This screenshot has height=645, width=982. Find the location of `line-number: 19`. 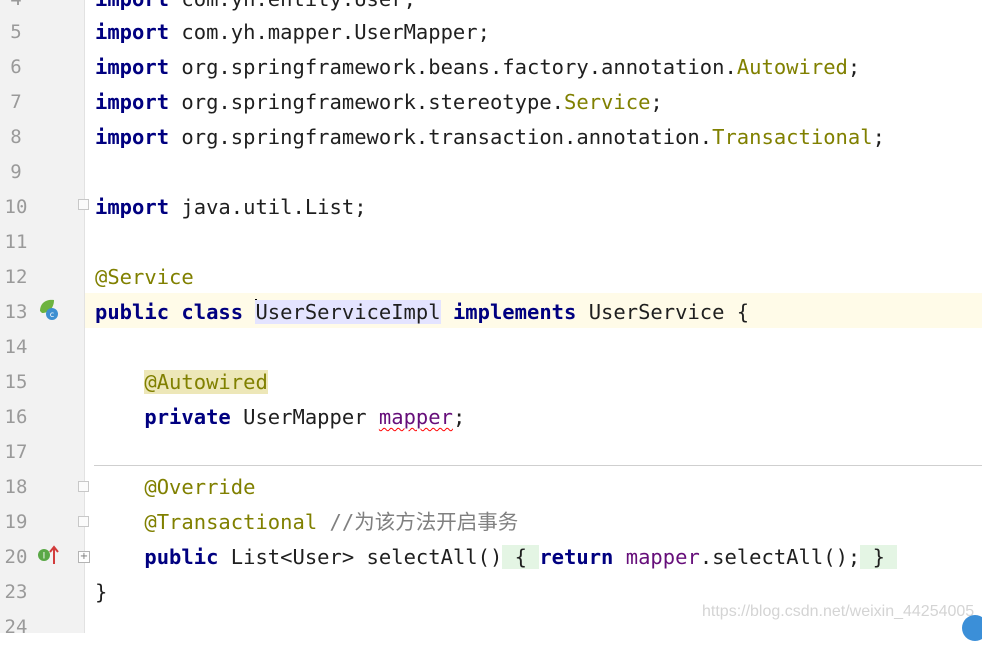

line-number: 19 is located at coordinates (16, 522).